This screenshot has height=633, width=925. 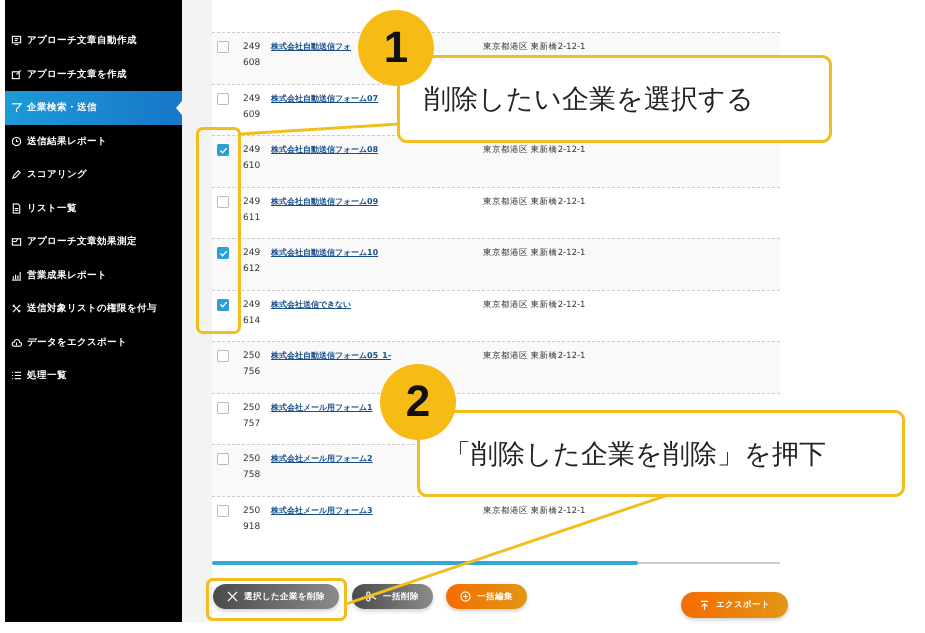 What do you see at coordinates (322, 458) in the screenshot?
I see `company-link: 株式会社メール用フォーム2` at bounding box center [322, 458].